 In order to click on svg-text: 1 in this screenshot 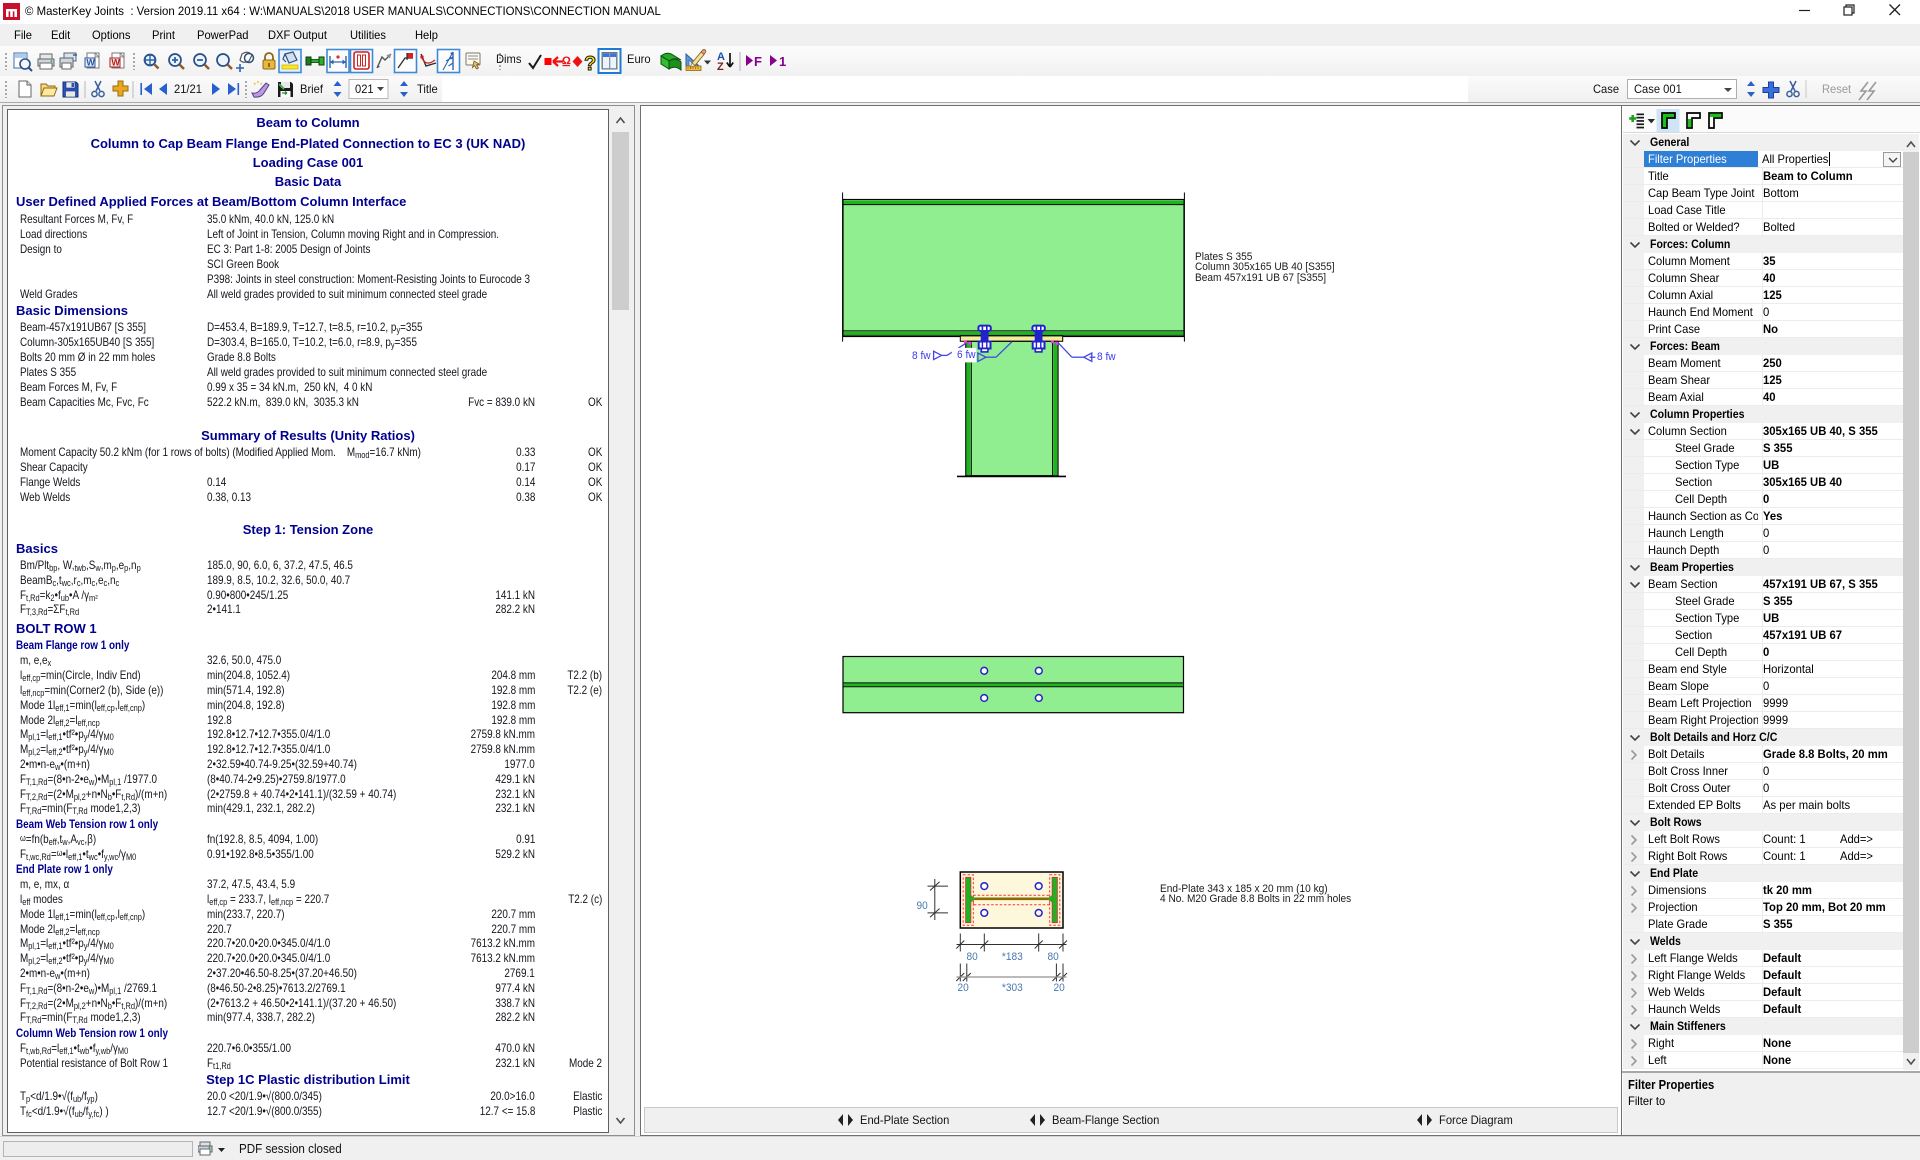, I will do `click(782, 61)`.